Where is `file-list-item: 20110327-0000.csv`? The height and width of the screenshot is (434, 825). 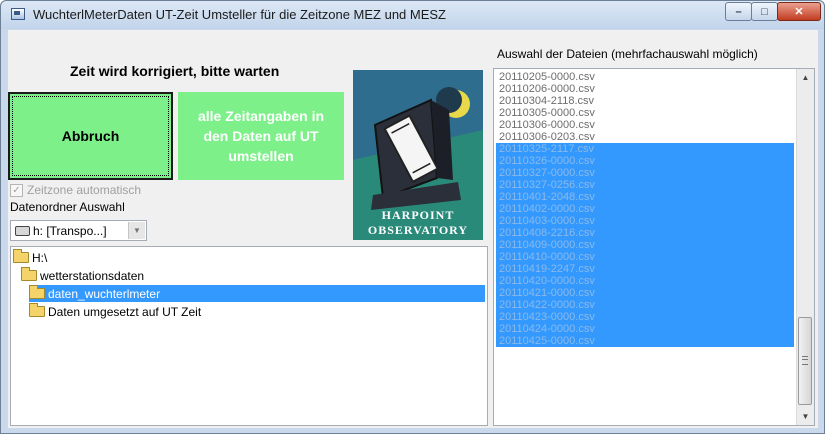
file-list-item: 20110327-0000.csv is located at coordinates (645, 173).